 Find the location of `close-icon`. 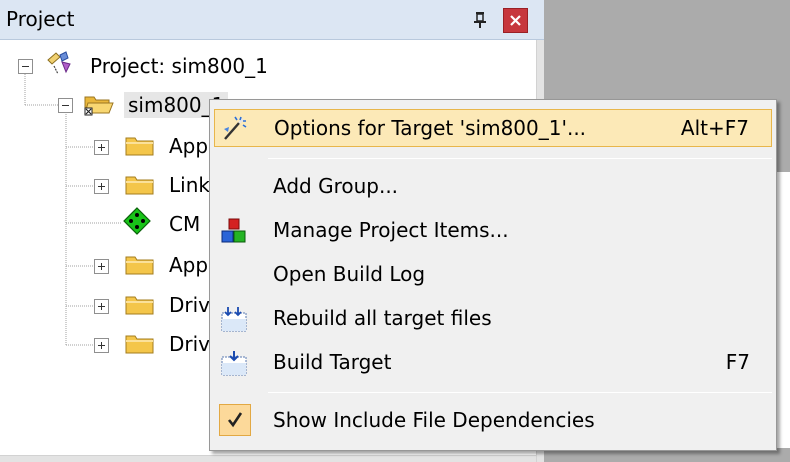

close-icon is located at coordinates (515, 20).